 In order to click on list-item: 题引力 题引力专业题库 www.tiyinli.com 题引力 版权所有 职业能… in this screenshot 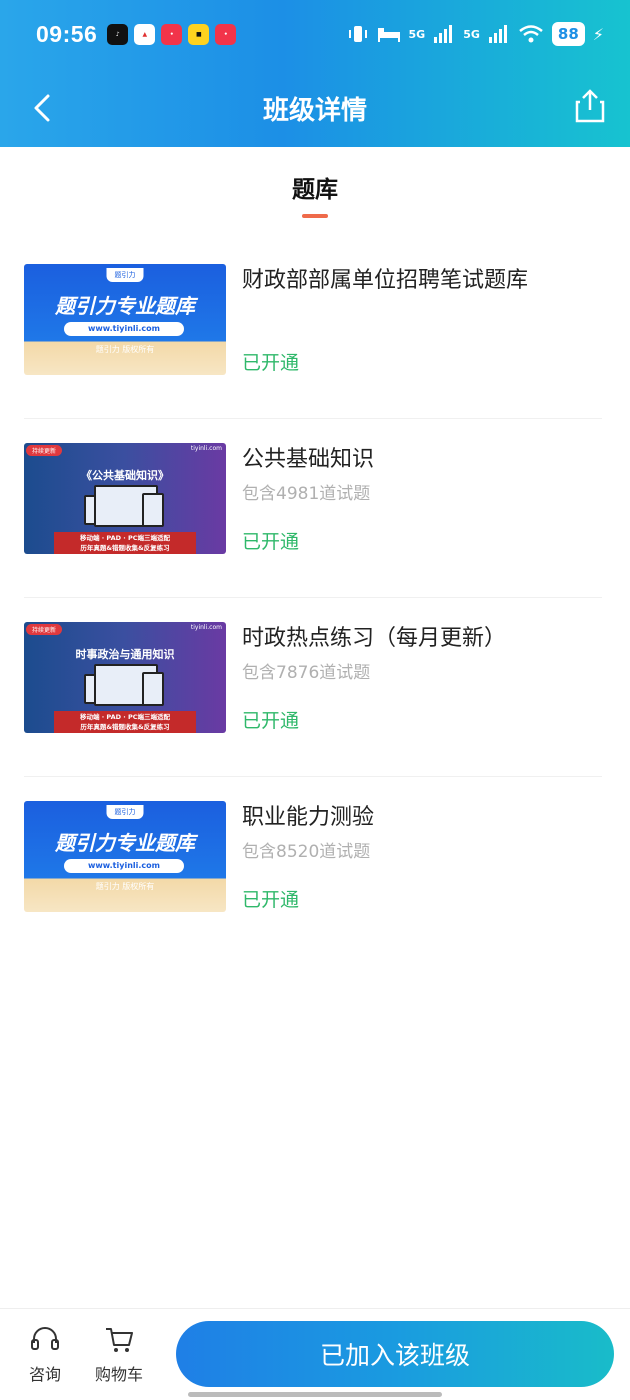, I will do `click(313, 866)`.